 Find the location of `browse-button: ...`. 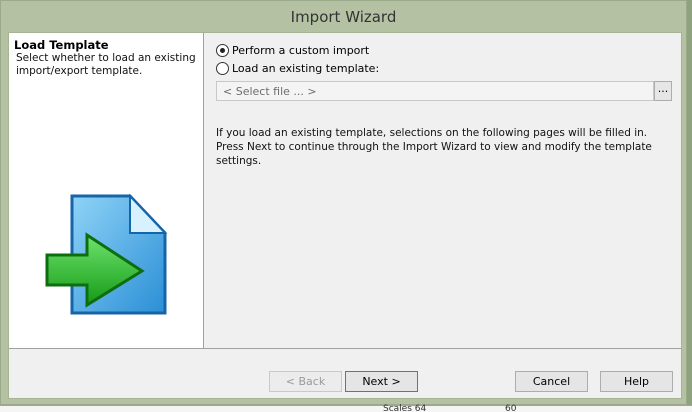

browse-button: ... is located at coordinates (663, 91).